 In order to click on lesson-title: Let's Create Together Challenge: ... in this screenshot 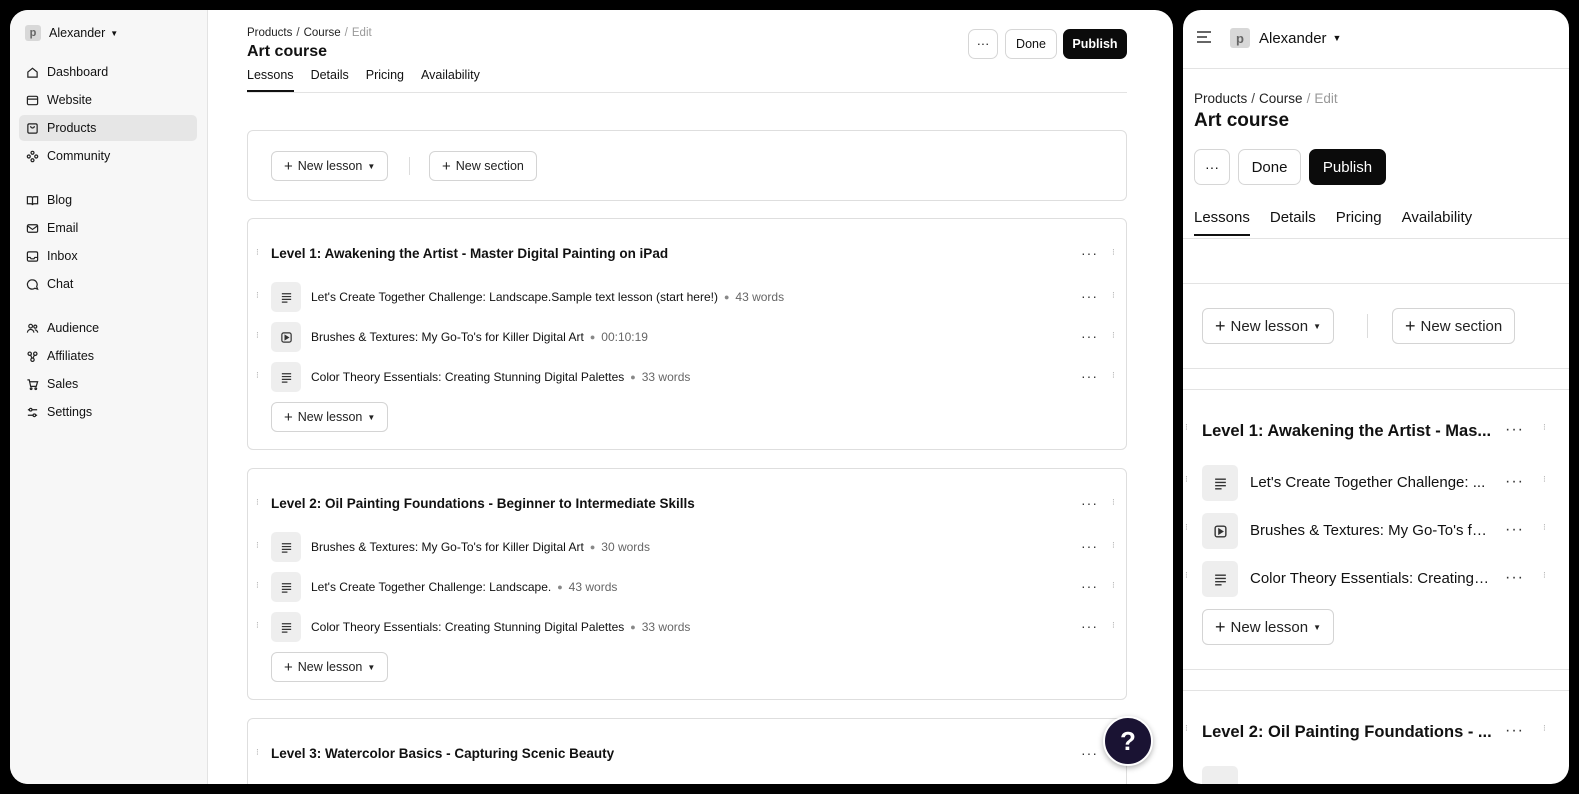, I will do `click(1370, 482)`.